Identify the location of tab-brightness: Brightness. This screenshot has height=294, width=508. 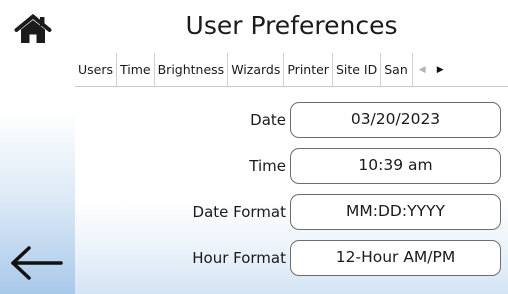
(192, 69).